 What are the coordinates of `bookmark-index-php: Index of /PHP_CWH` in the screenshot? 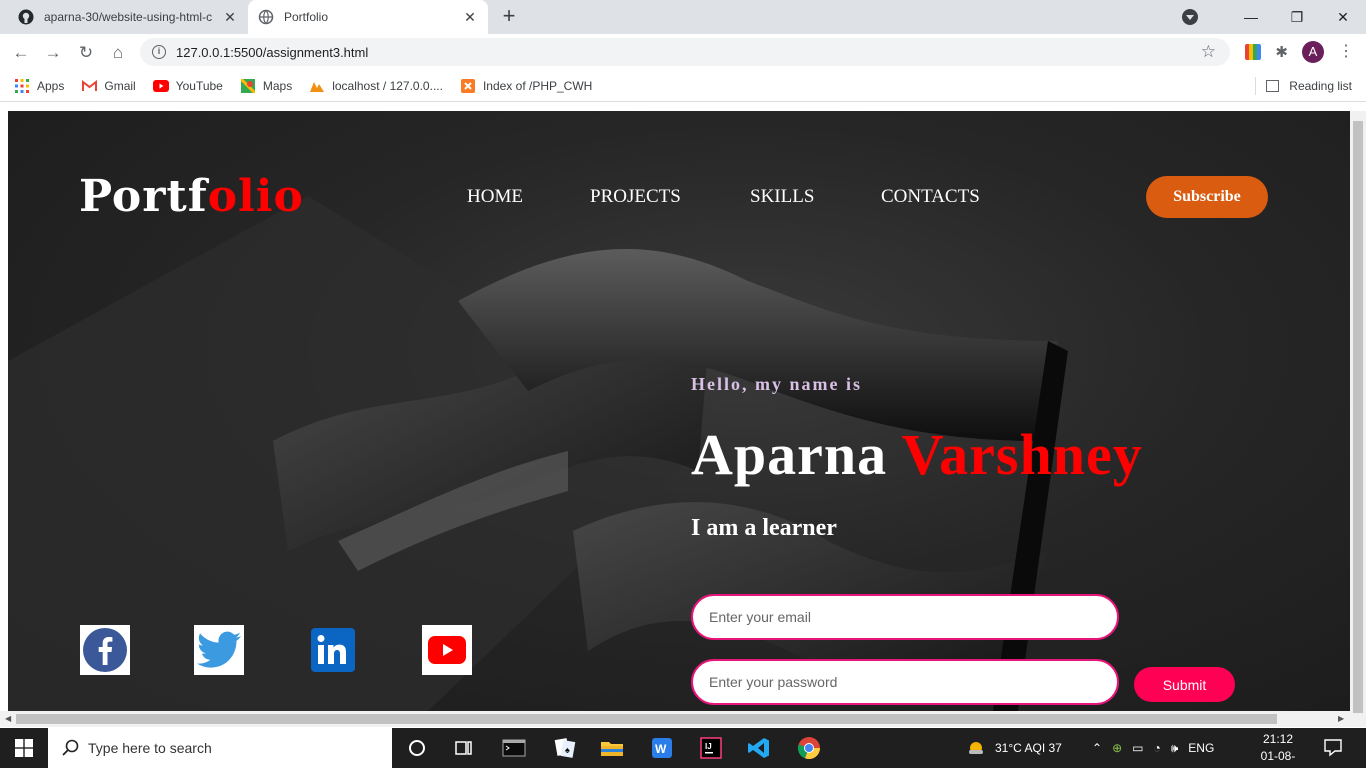 It's located at (526, 86).